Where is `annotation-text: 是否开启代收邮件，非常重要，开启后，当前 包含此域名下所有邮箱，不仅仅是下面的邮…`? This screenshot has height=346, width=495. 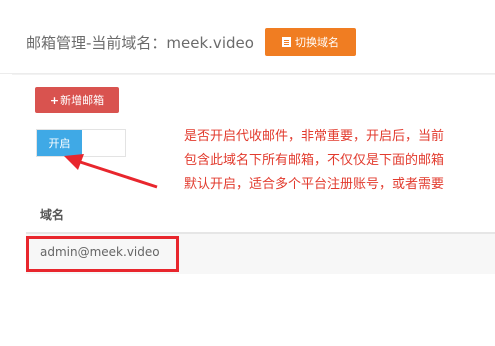 annotation-text: 是否开启代收邮件，非常重要，开启后，当前 包含此域名下所有邮箱，不仅仅是下面的邮… is located at coordinates (339, 161).